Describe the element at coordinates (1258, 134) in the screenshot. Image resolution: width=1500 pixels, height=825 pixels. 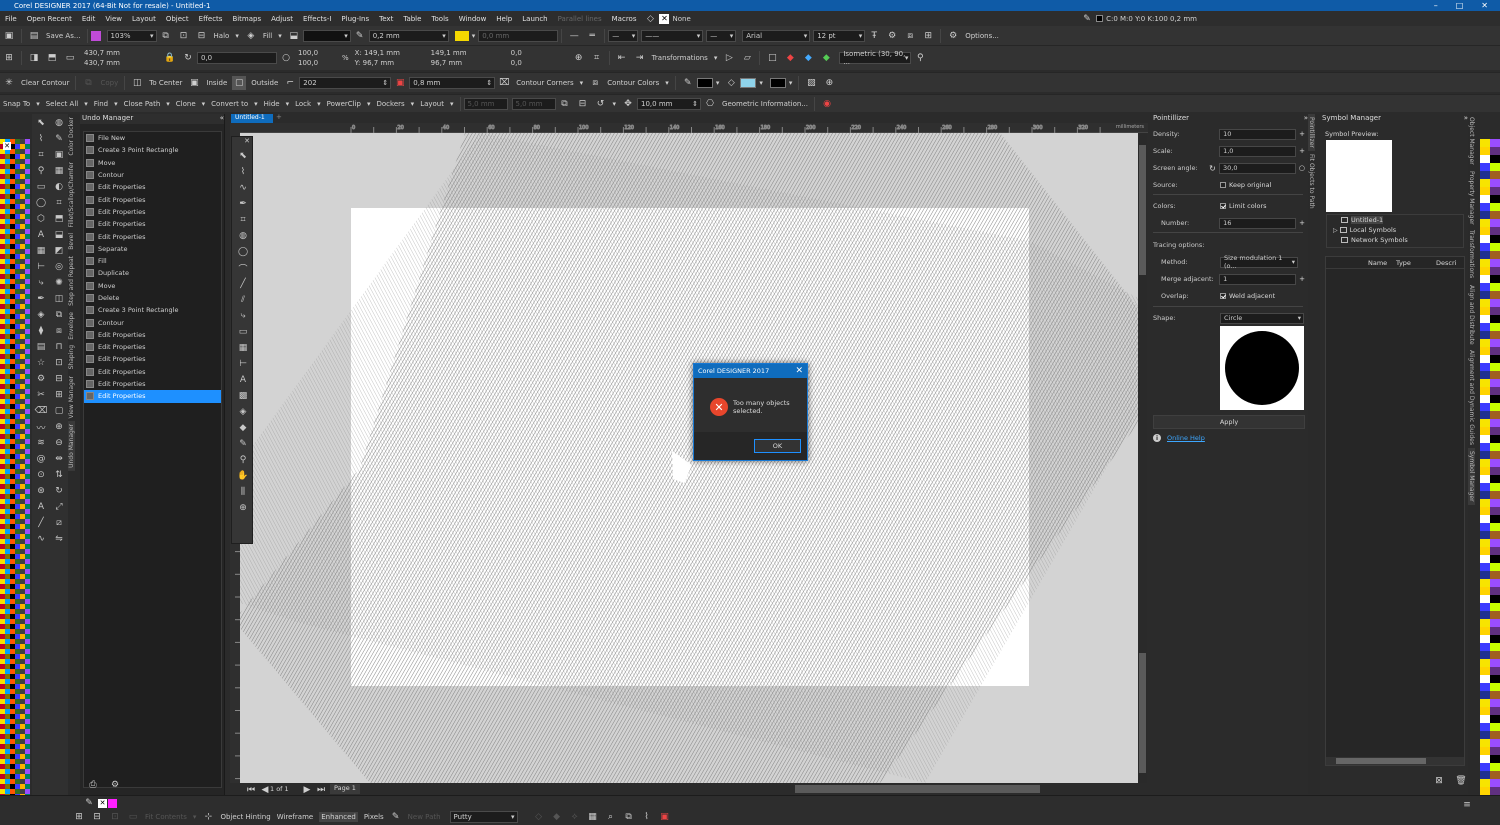
I see `density-field: 10` at that location.